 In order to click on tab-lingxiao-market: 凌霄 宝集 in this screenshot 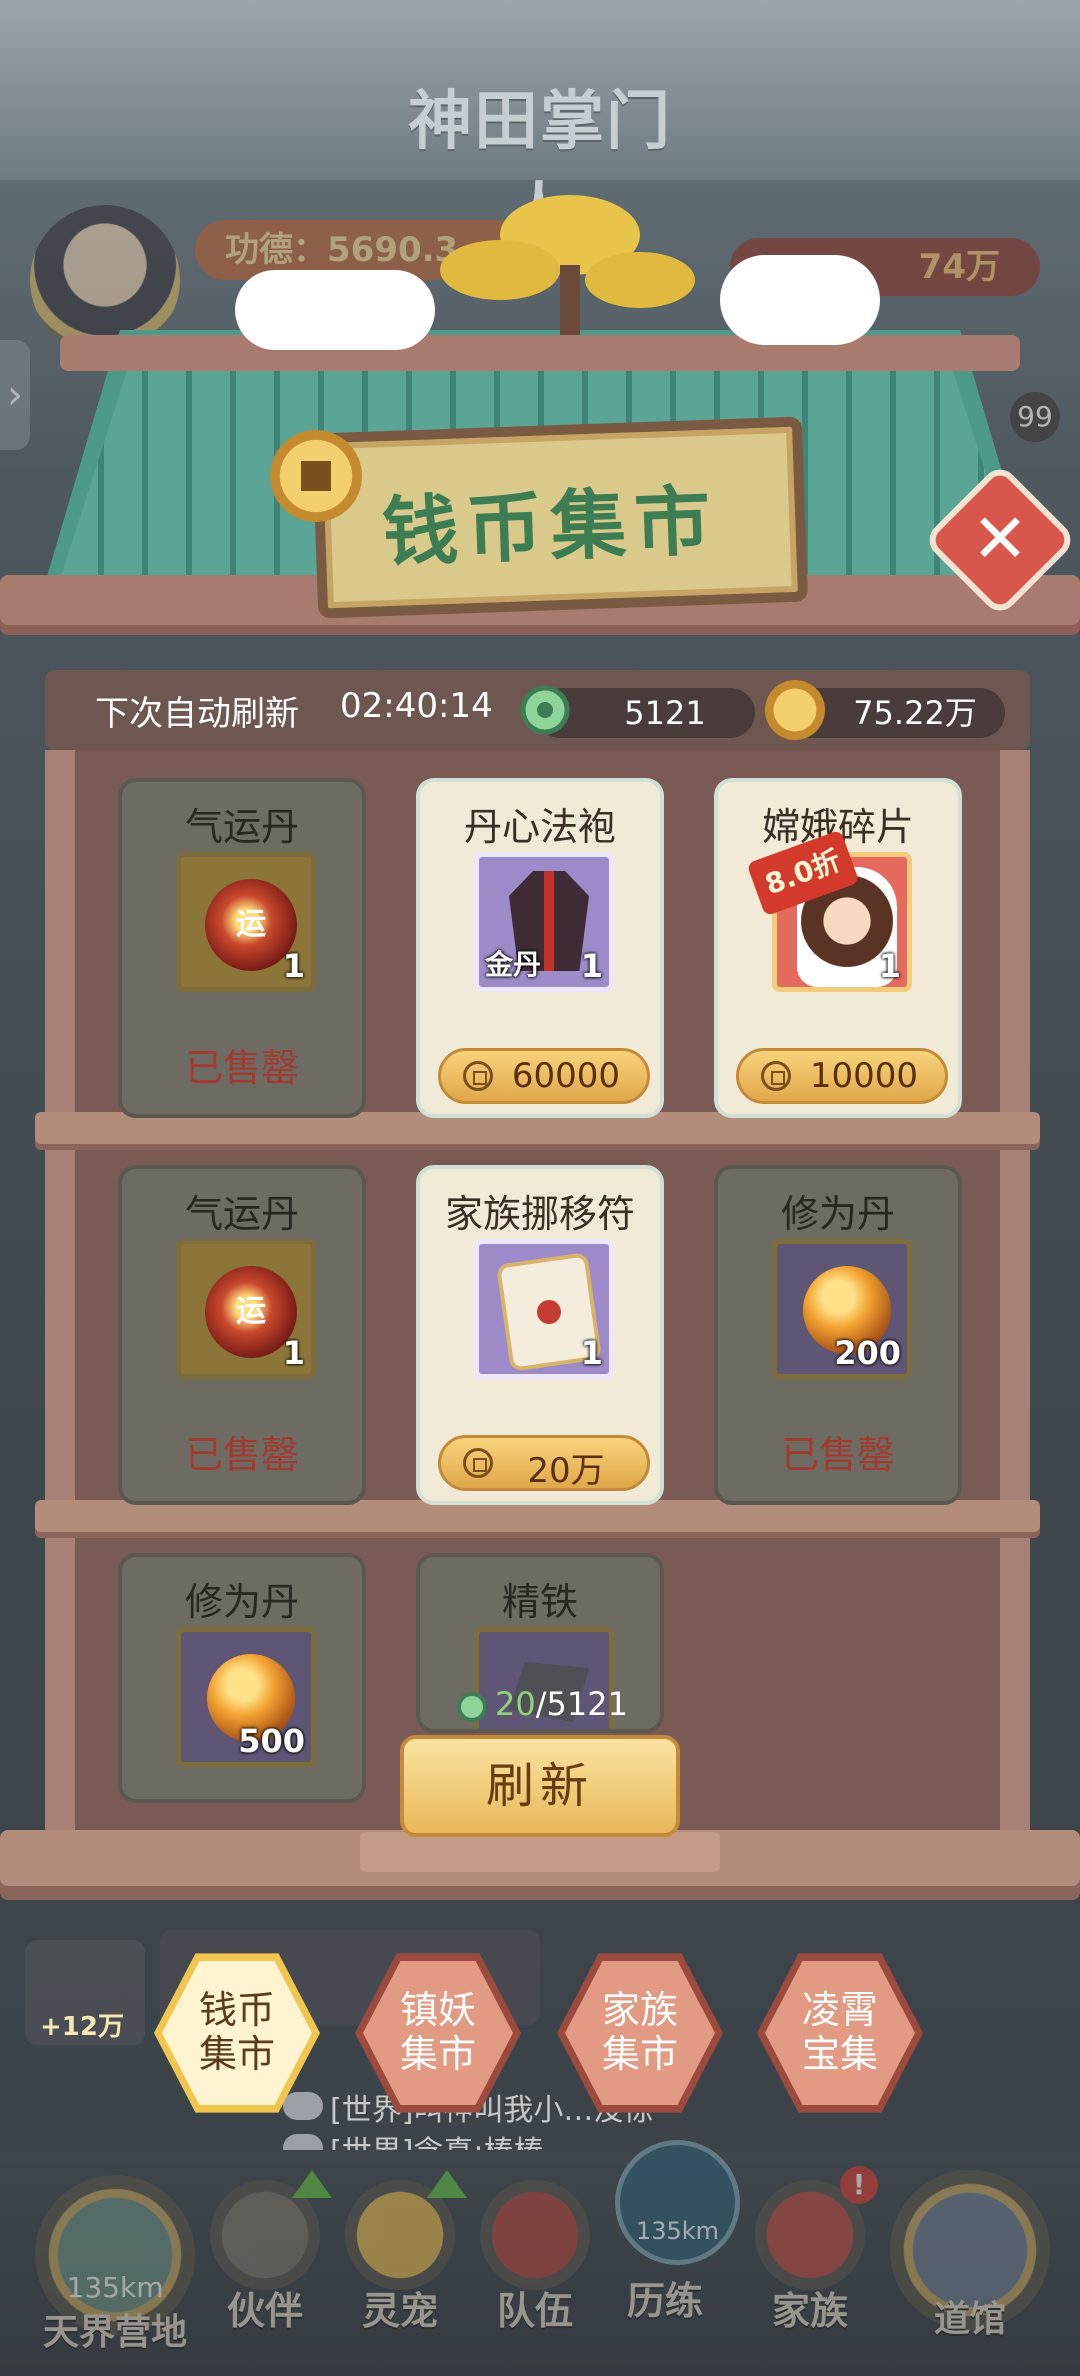, I will do `click(840, 2033)`.